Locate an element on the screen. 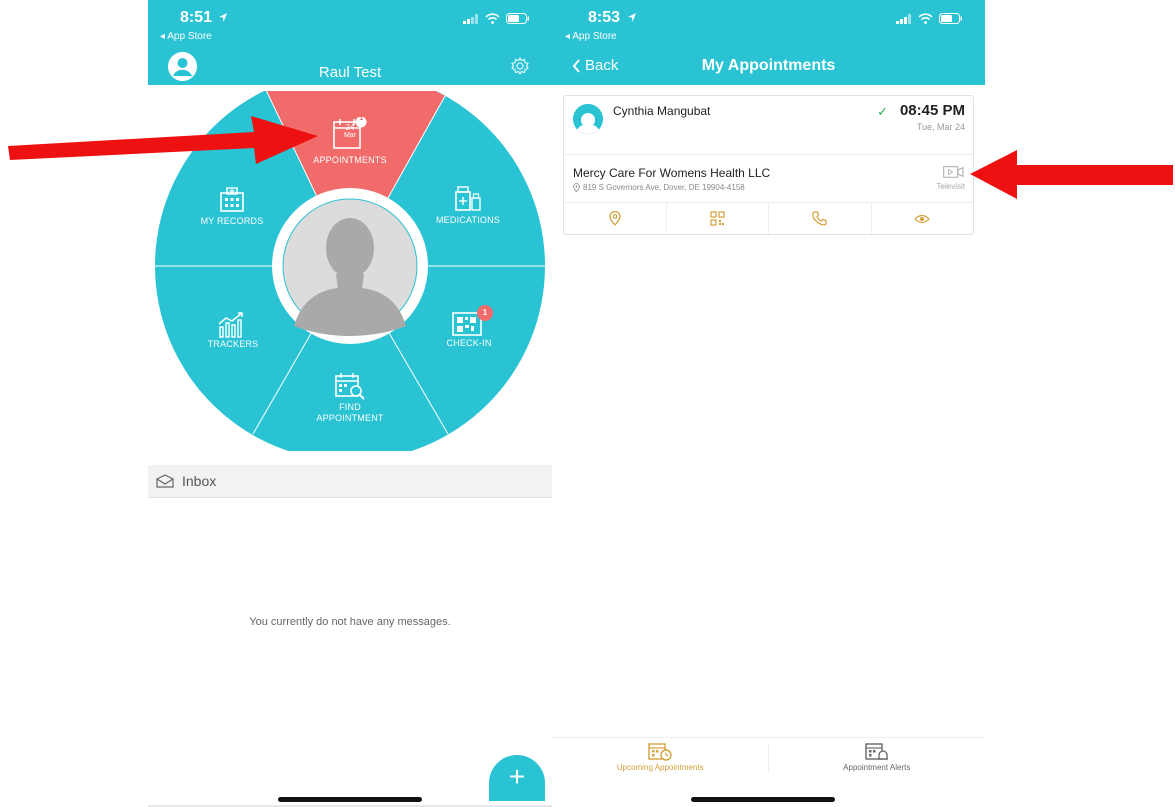  appointments-header: 8:53 ◂ App Store Back My Appointments is located at coordinates (768, 42).